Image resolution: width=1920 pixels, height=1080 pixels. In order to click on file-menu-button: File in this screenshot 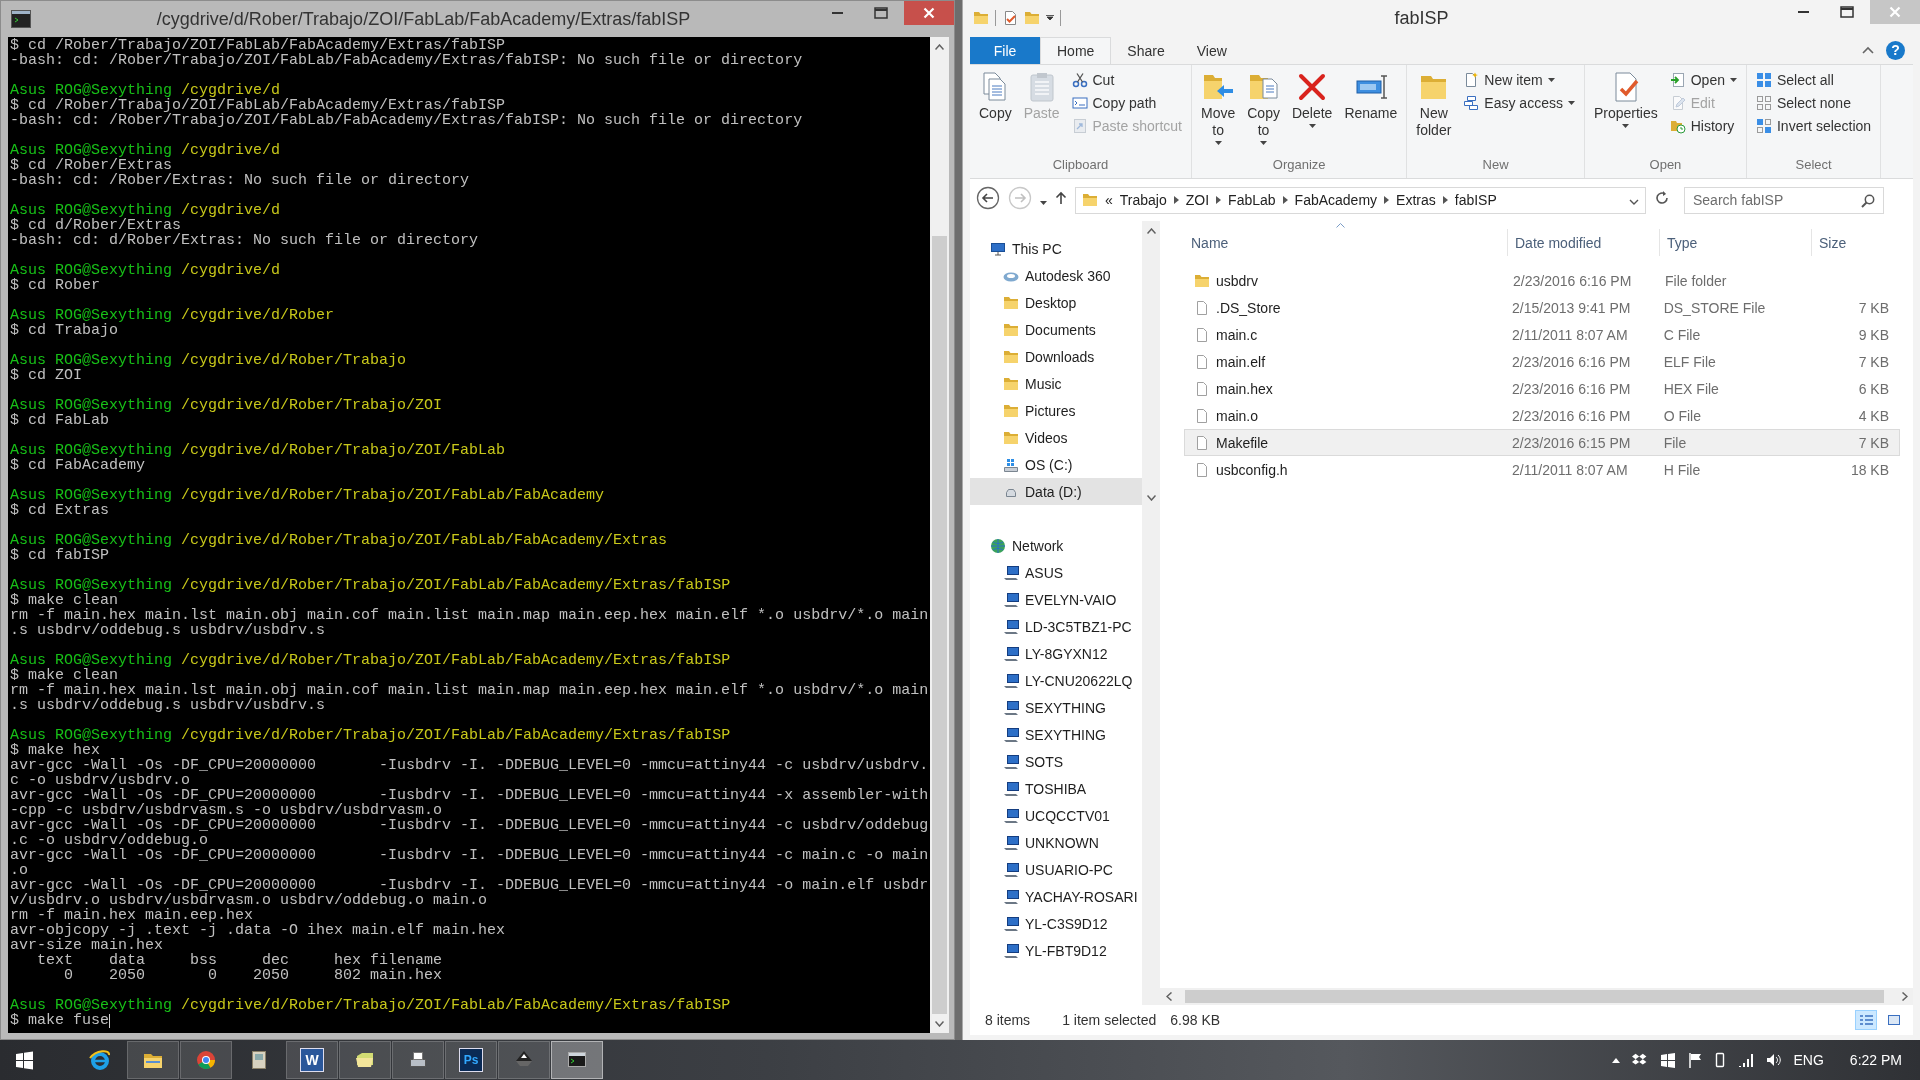, I will do `click(1005, 50)`.